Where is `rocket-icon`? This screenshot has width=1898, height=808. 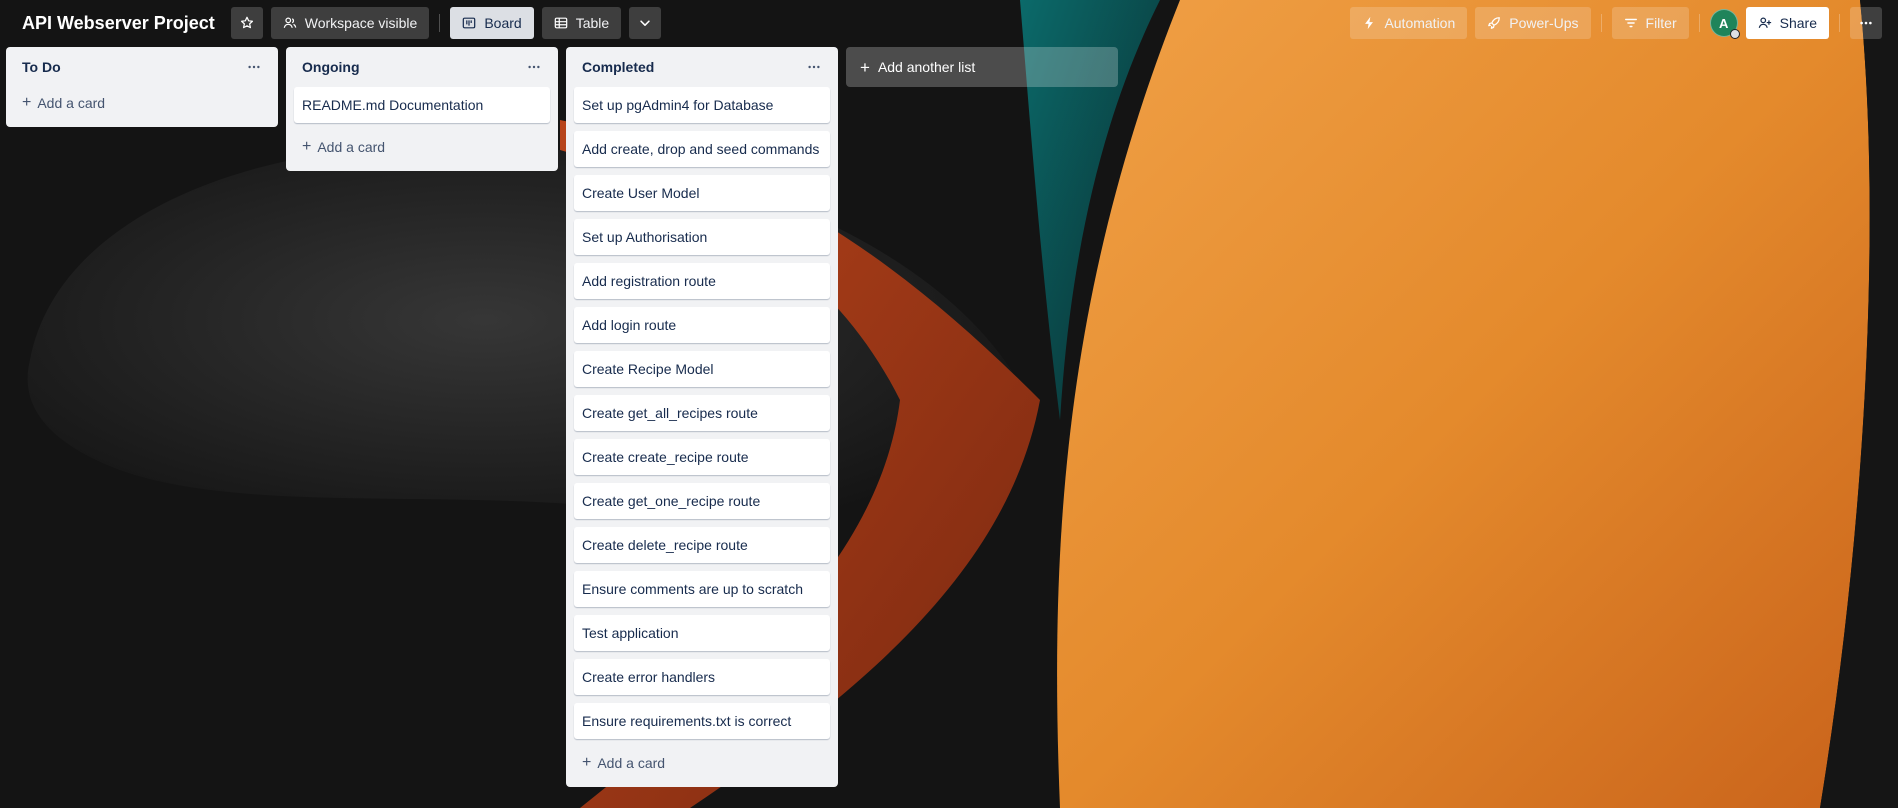
rocket-icon is located at coordinates (1494, 23).